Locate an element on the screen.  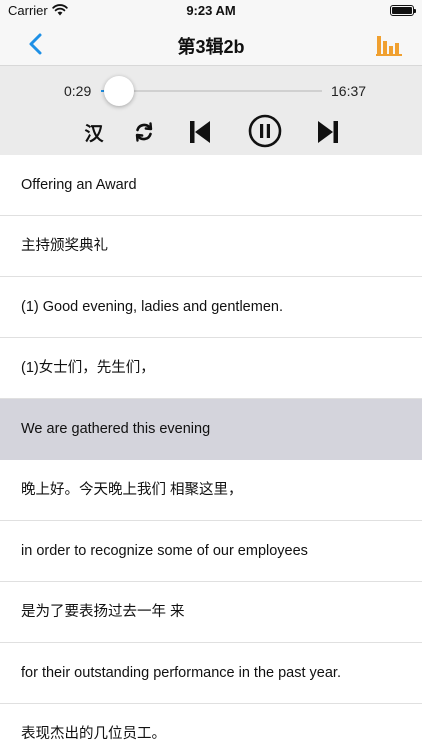
transcript-line: We are gathered this evening is located at coordinates (211, 429).